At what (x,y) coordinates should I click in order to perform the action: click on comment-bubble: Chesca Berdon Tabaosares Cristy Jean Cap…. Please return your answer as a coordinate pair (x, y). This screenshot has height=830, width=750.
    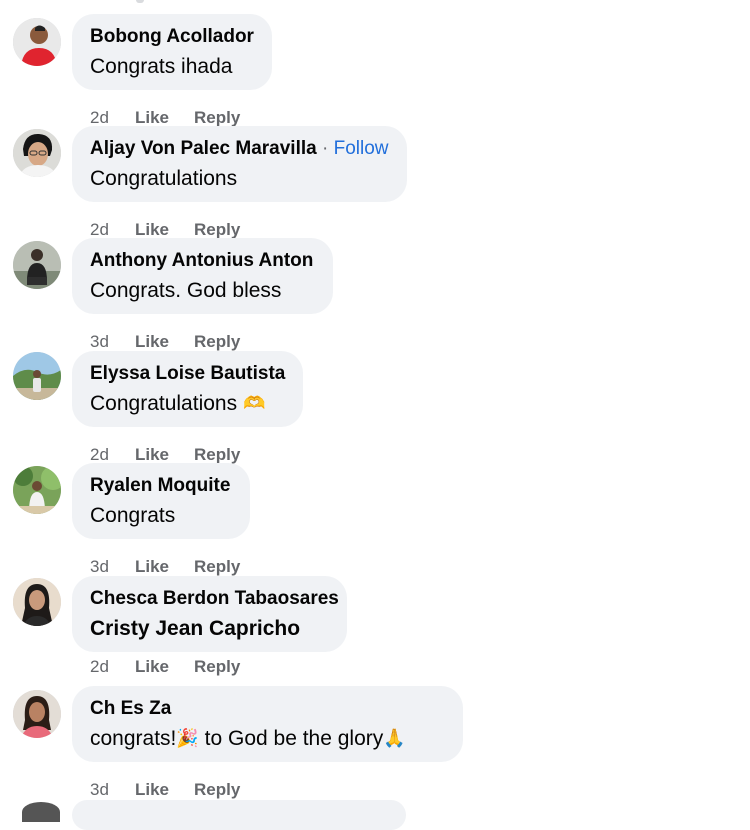
    Looking at the image, I should click on (209, 614).